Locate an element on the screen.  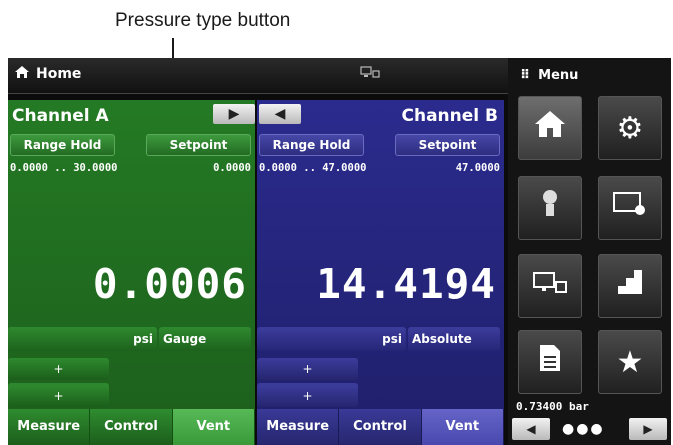
menu-next-button: ▶ is located at coordinates (648, 429).